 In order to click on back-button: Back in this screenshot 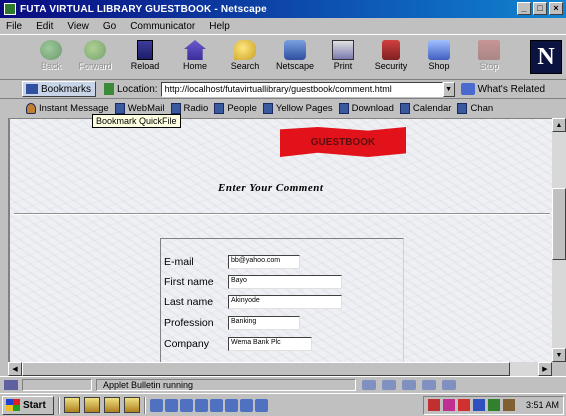, I will do `click(51, 58)`.